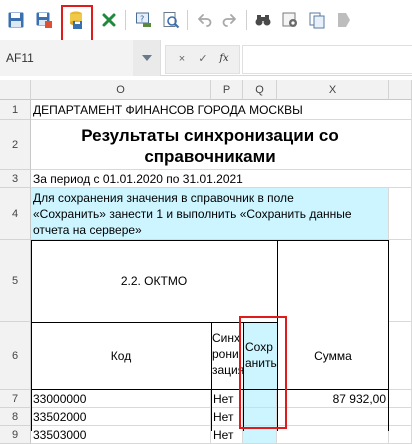 The height and width of the screenshot is (444, 412). I want to click on header-sum: Сумма, so click(333, 356).